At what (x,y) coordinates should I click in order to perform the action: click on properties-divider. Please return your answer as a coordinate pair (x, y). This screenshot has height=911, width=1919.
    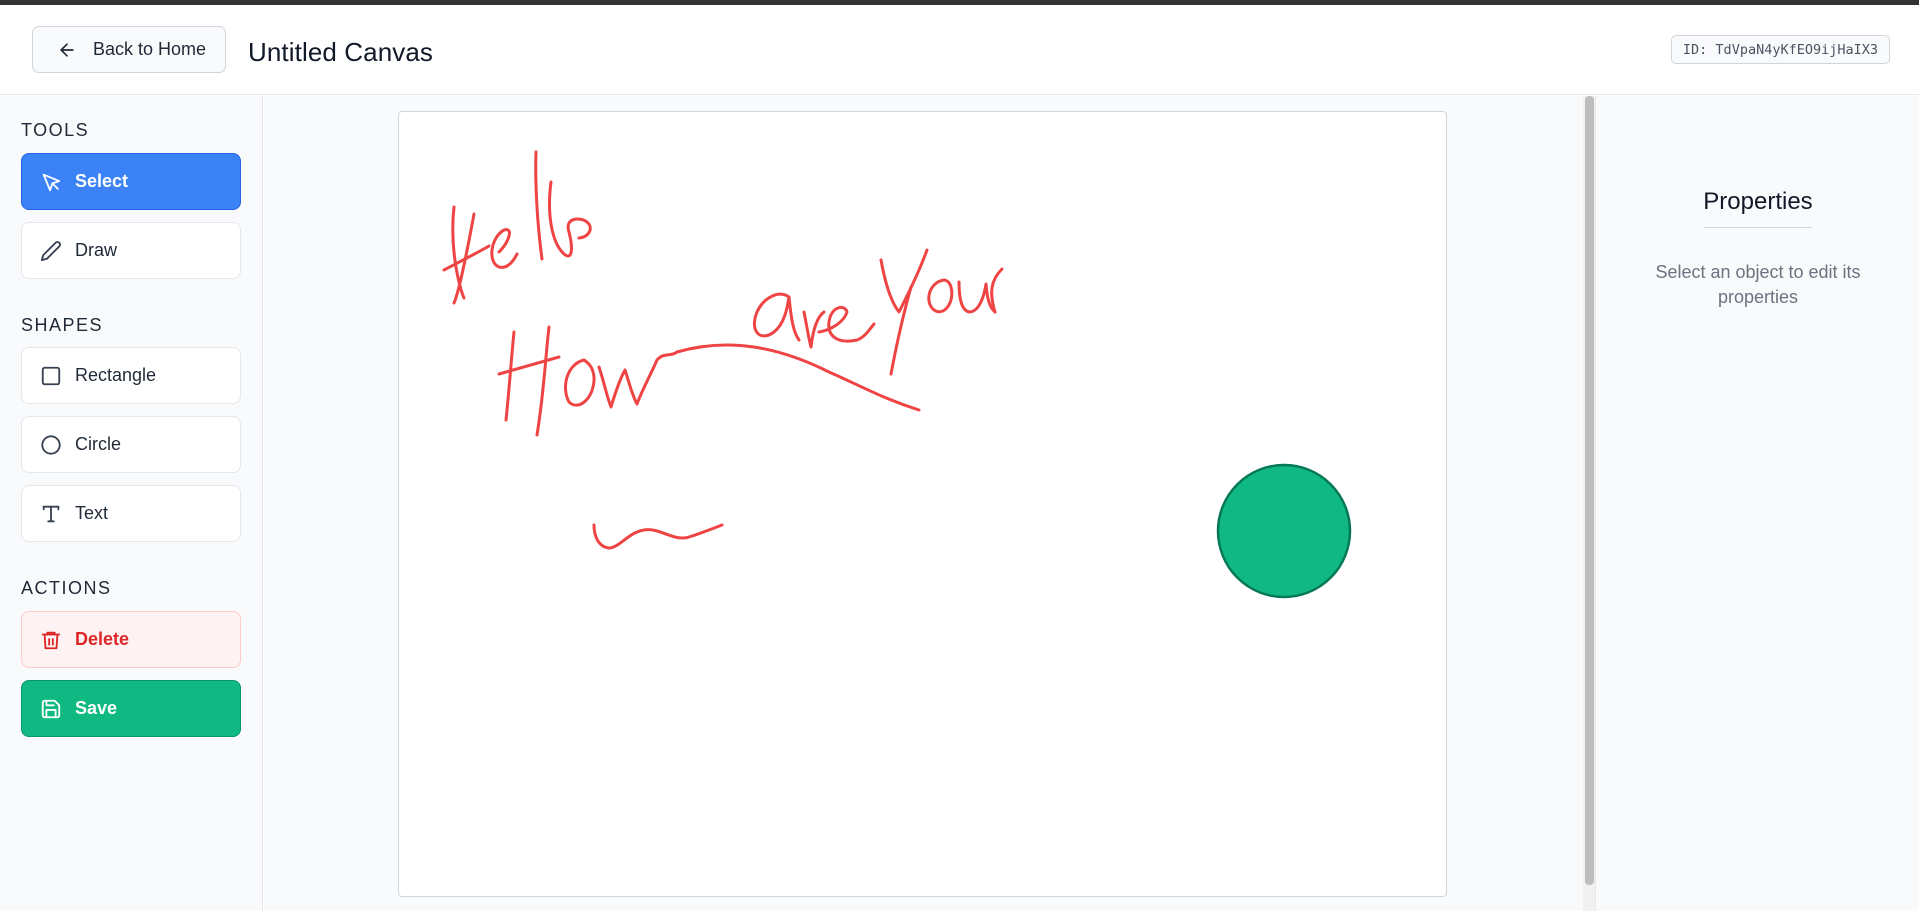
    Looking at the image, I should click on (1758, 227).